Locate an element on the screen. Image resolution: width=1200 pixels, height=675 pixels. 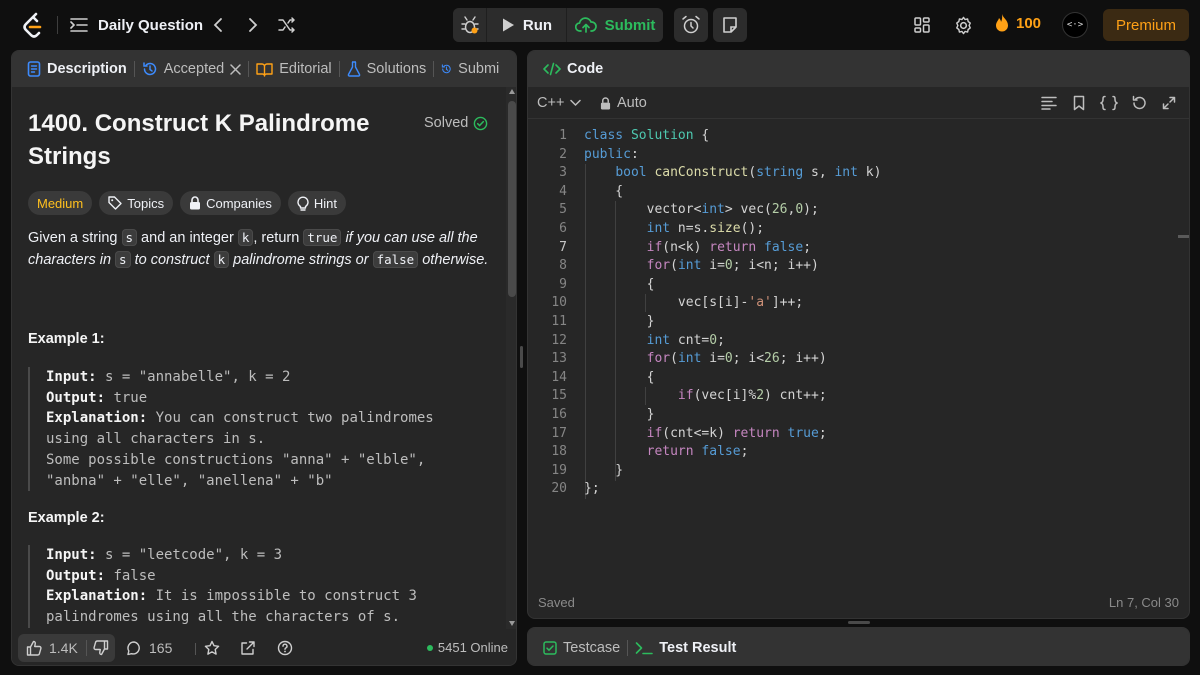
like-button: 1.4K is located at coordinates (52, 648).